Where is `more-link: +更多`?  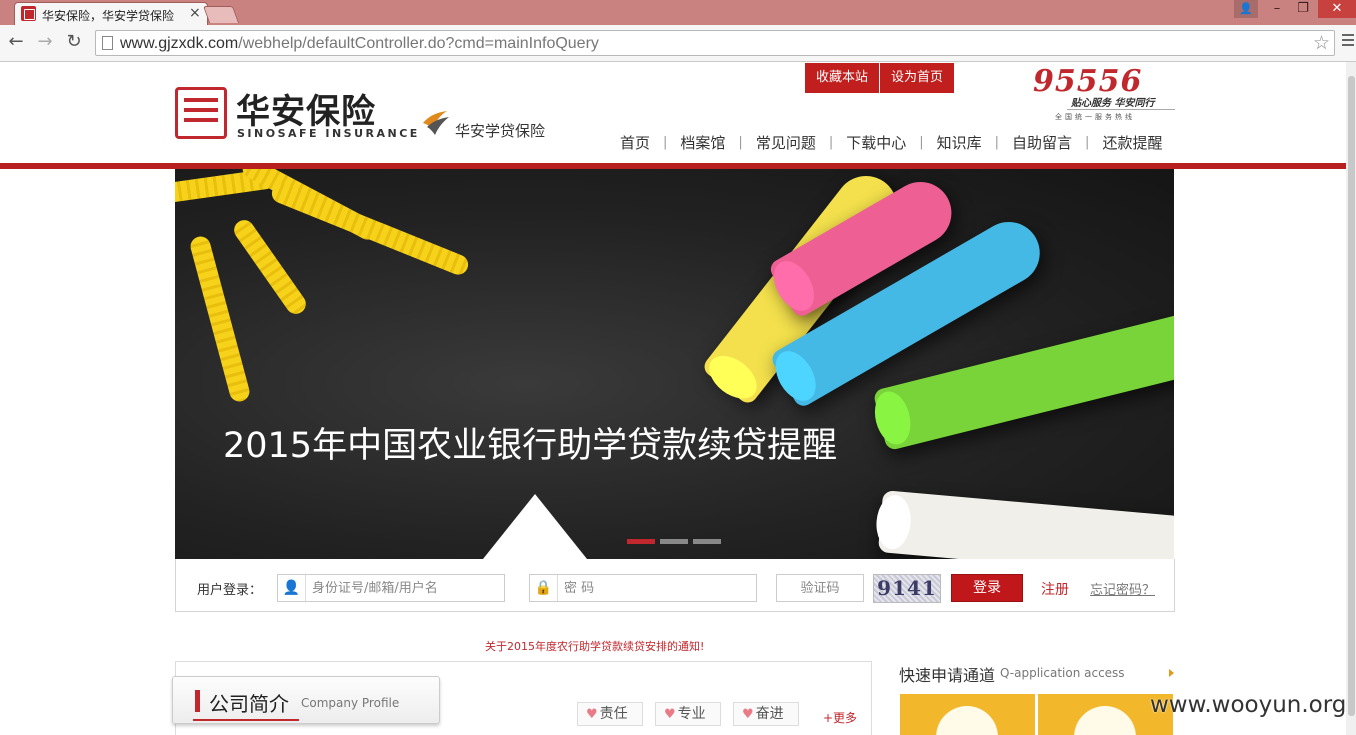
more-link: +更多 is located at coordinates (840, 717).